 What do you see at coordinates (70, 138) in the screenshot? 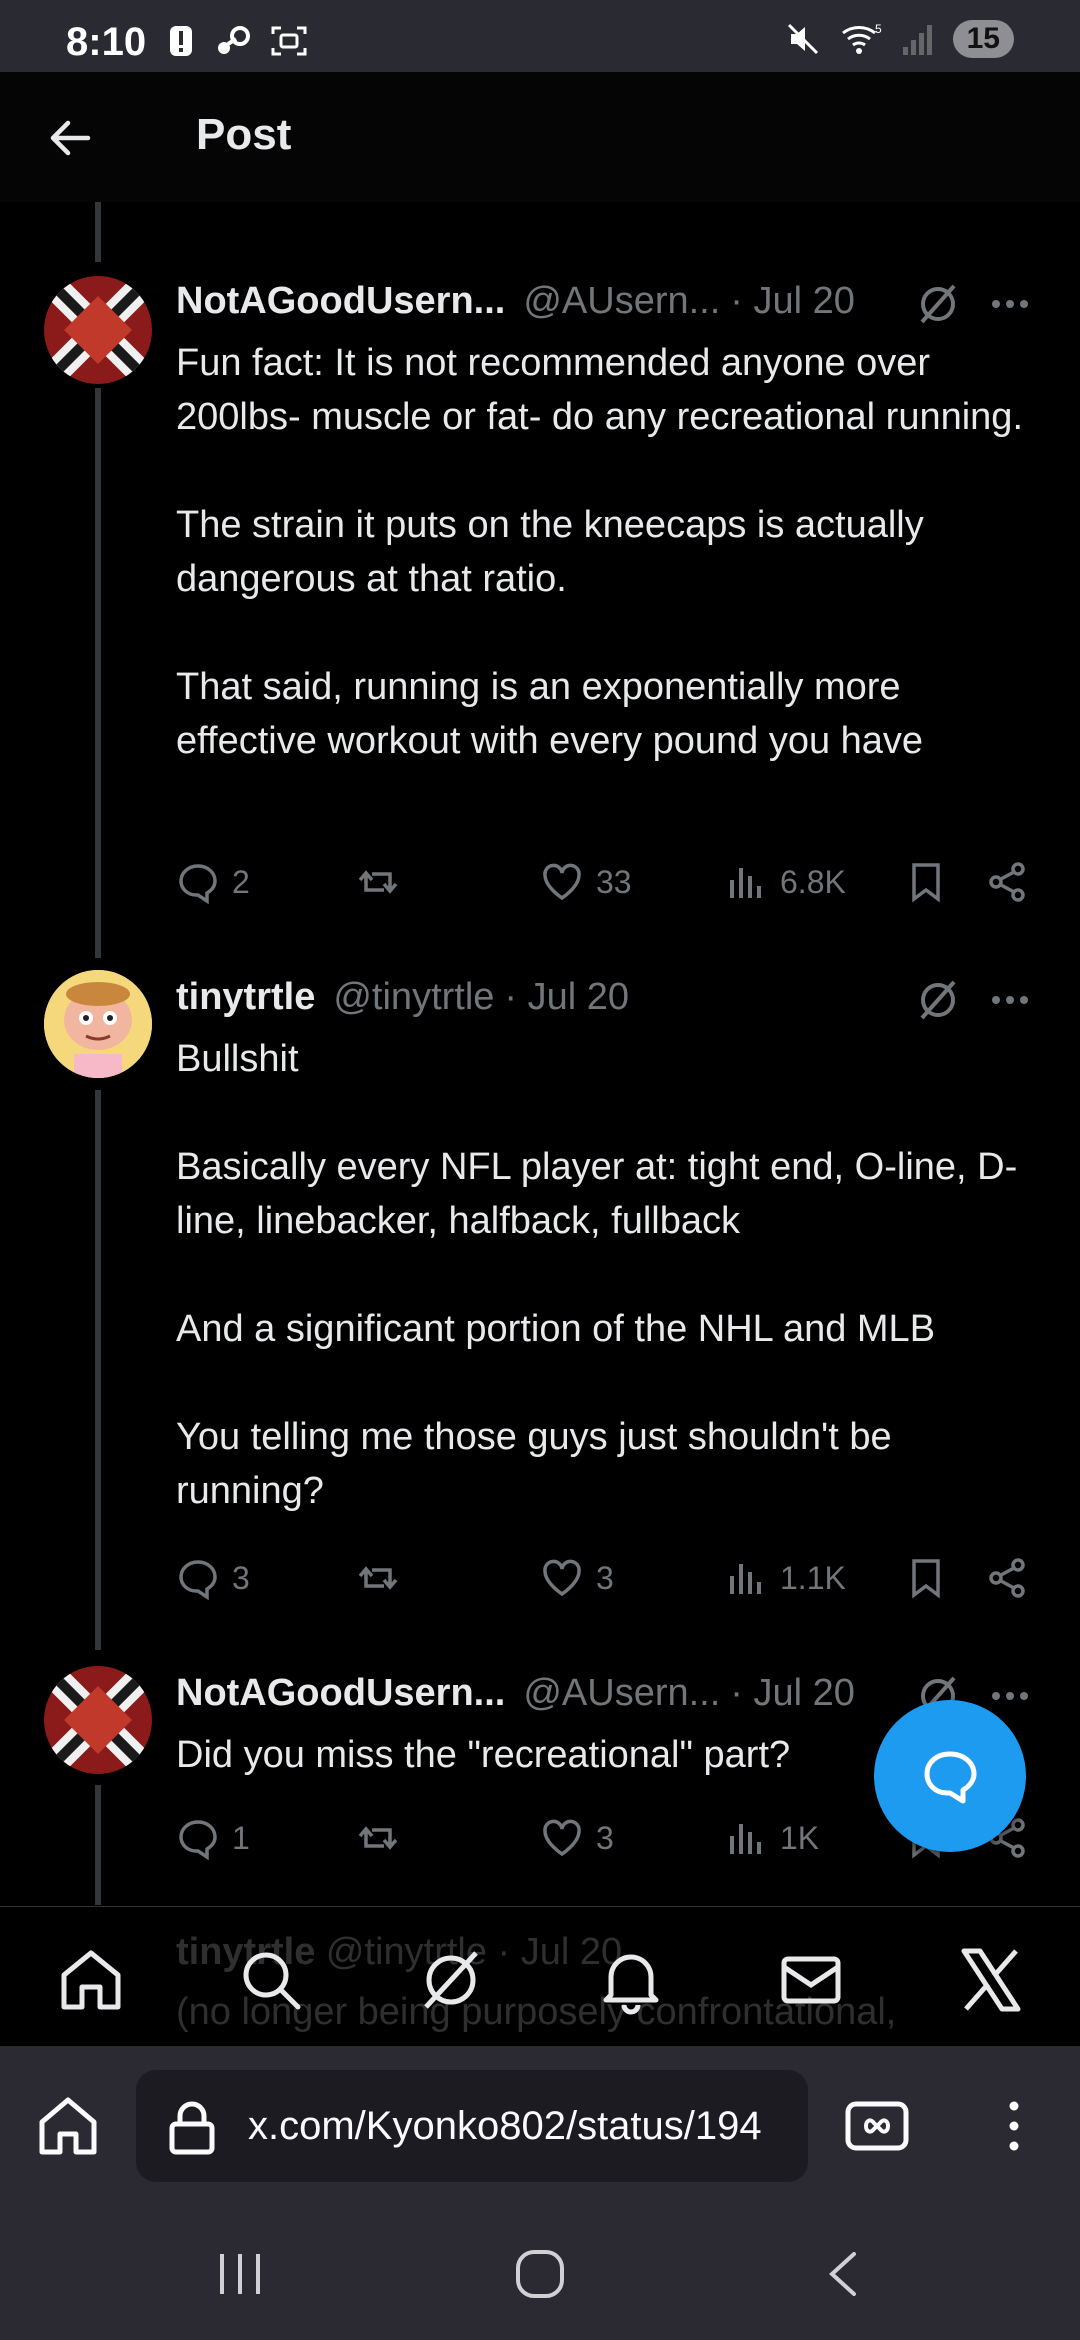
I see `arrow-left-icon` at bounding box center [70, 138].